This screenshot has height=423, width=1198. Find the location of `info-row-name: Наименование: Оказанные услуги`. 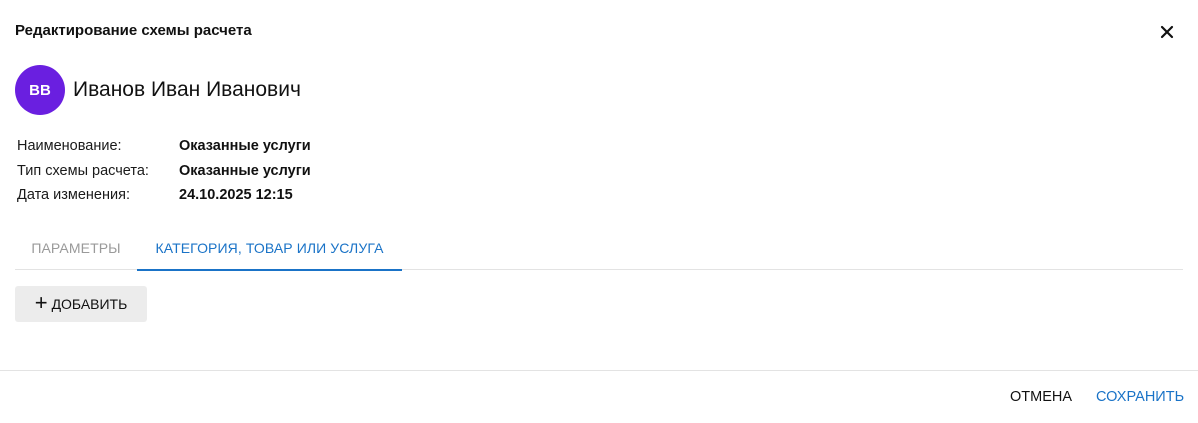

info-row-name: Наименование: Оказанные услуги is located at coordinates (164, 146).